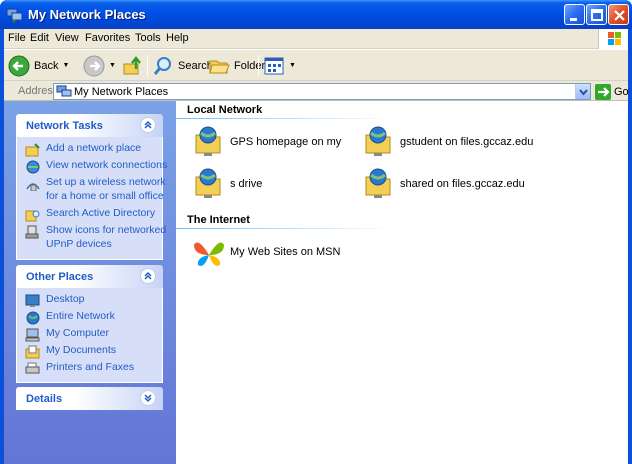 The width and height of the screenshot is (632, 464). What do you see at coordinates (316, 65) in the screenshot?
I see `toolbar: Back ▼ ▼ Search Folders ▼` at bounding box center [316, 65].